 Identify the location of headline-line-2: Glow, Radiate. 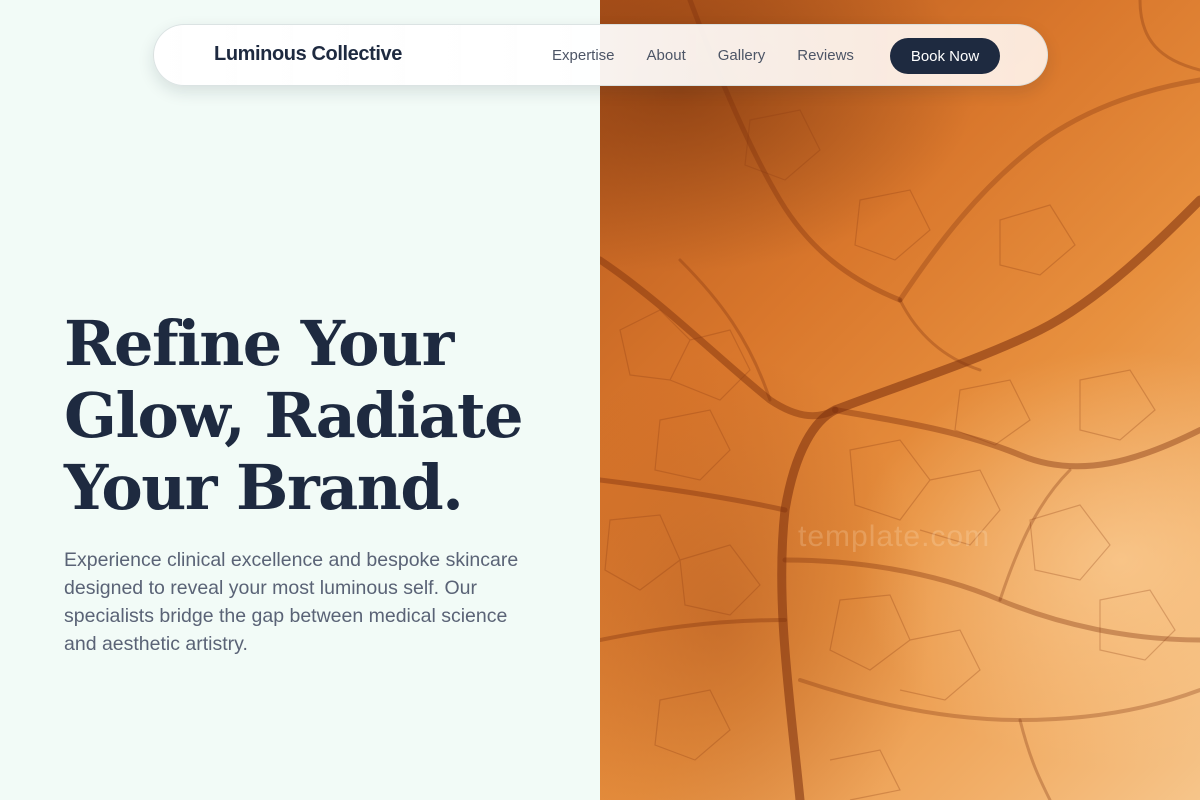
(294, 415).